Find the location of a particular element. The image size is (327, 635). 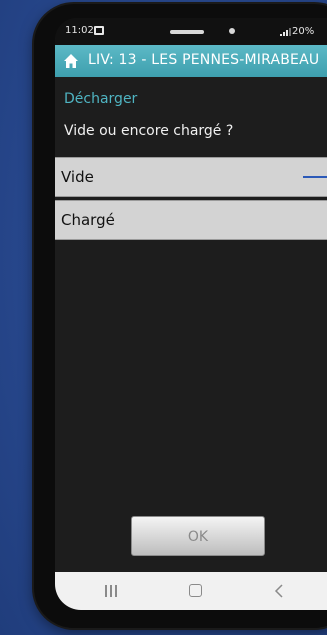

nav-home-icon is located at coordinates (195, 590).